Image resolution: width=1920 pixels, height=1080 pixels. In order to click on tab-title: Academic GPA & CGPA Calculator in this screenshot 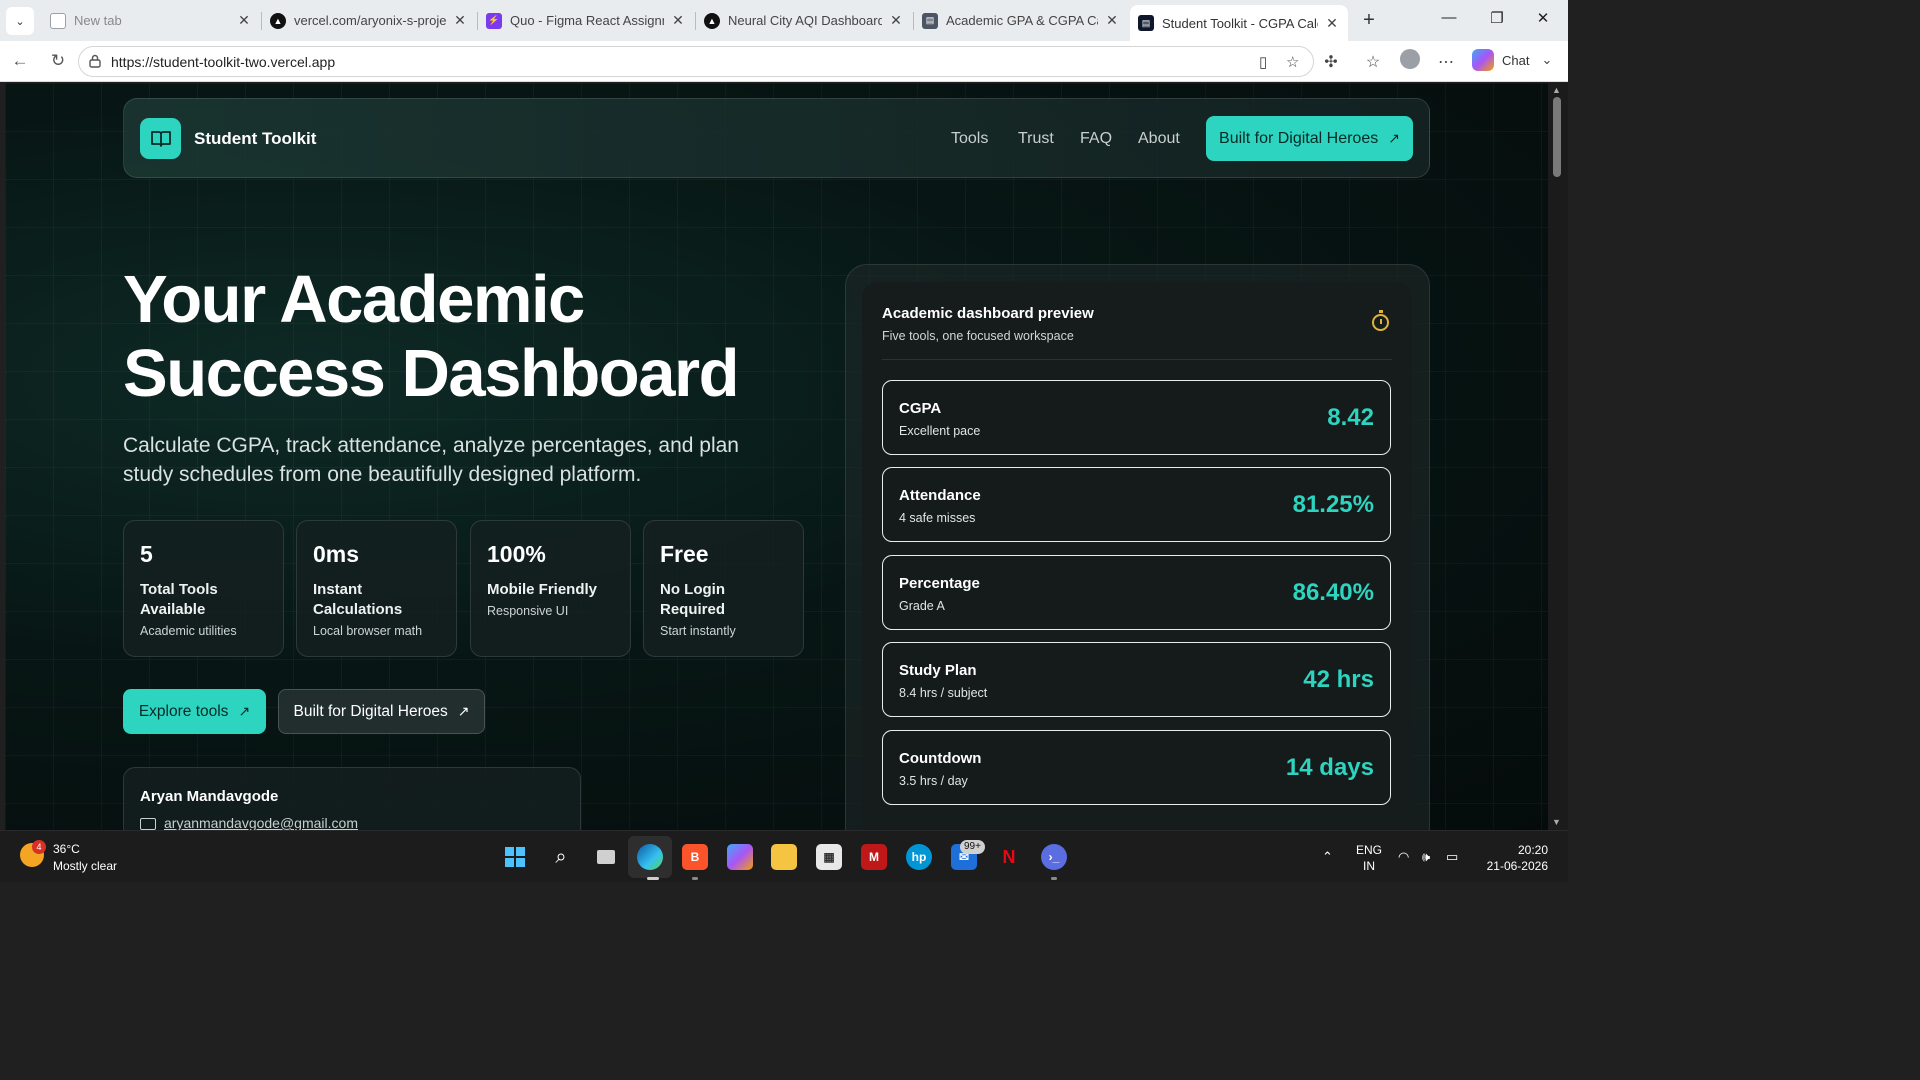, I will do `click(1022, 20)`.